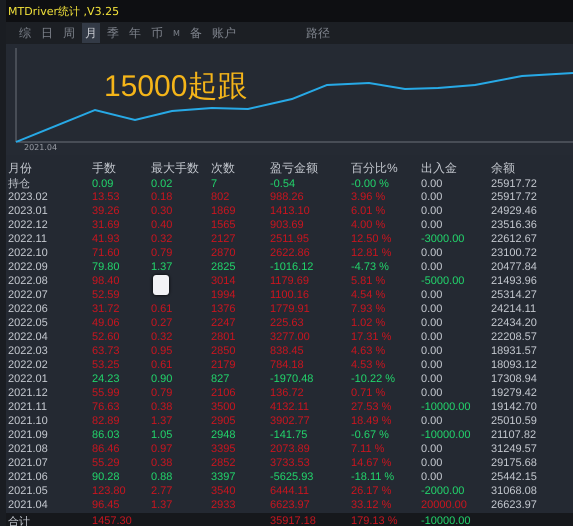 The height and width of the screenshot is (526, 573). I want to click on table-cell-text: -18.11 %, so click(373, 477).